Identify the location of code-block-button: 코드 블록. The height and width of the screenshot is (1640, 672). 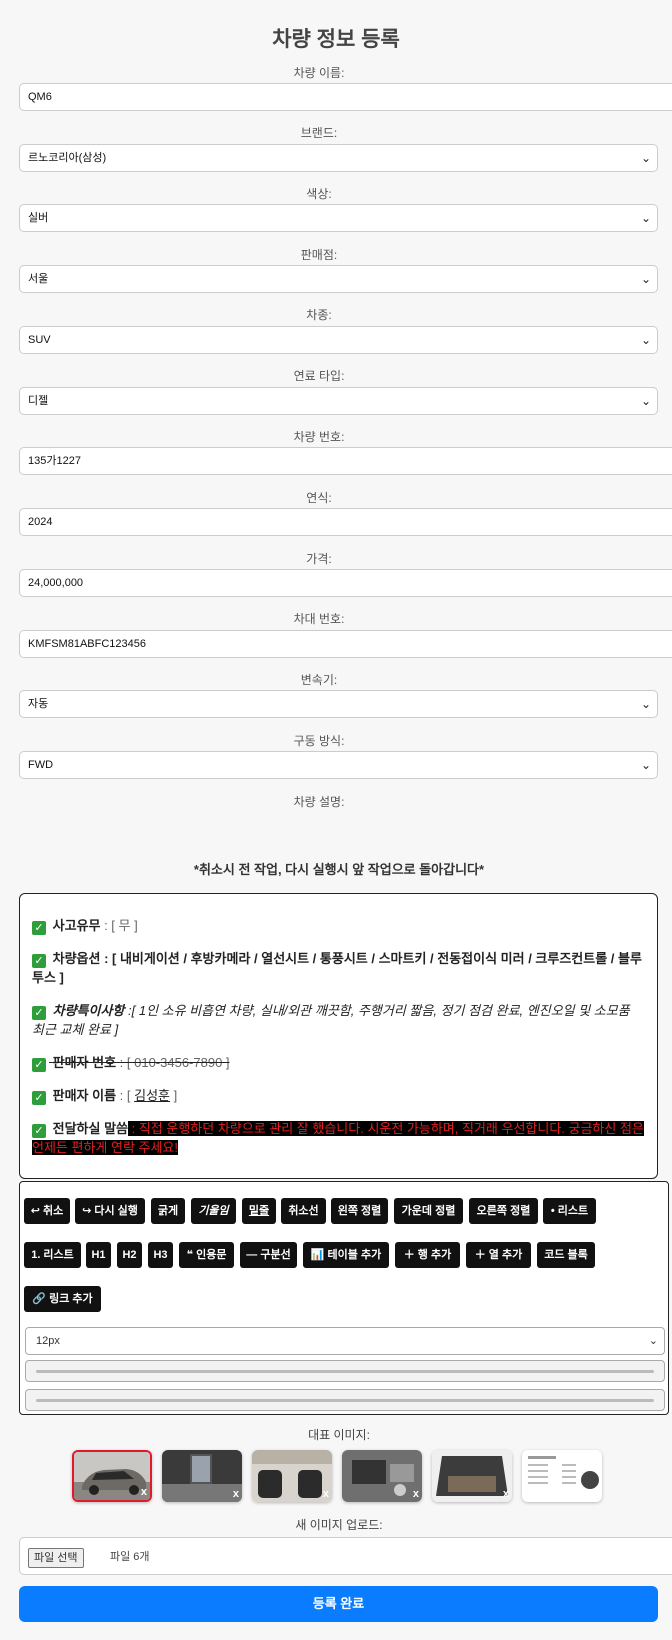
(566, 1255).